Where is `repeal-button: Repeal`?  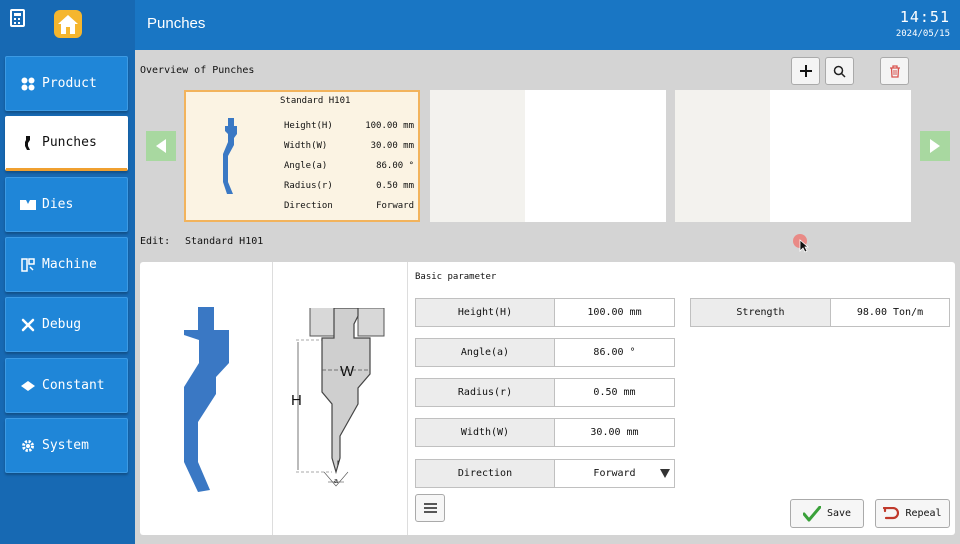 repeal-button: Repeal is located at coordinates (912, 513).